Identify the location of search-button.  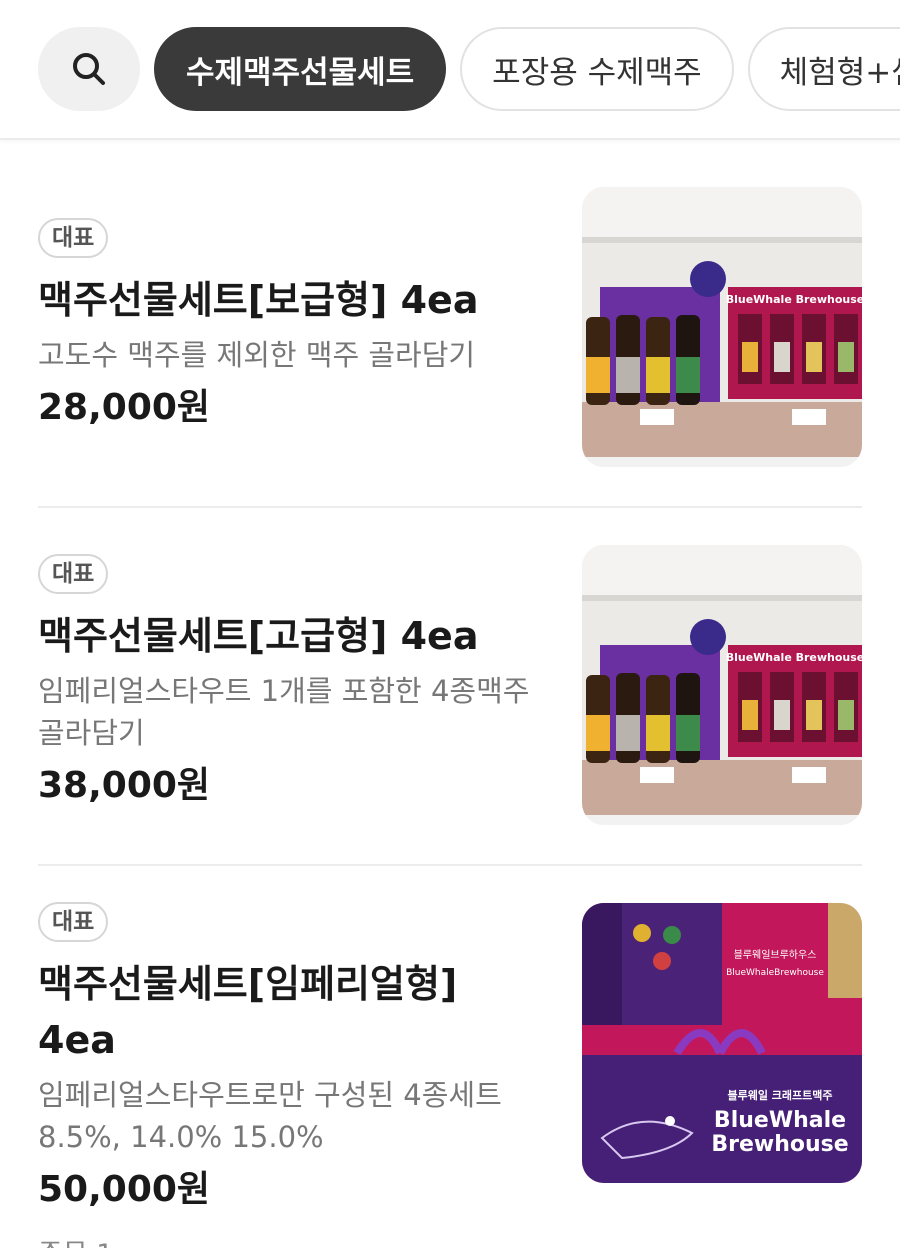
(89, 69).